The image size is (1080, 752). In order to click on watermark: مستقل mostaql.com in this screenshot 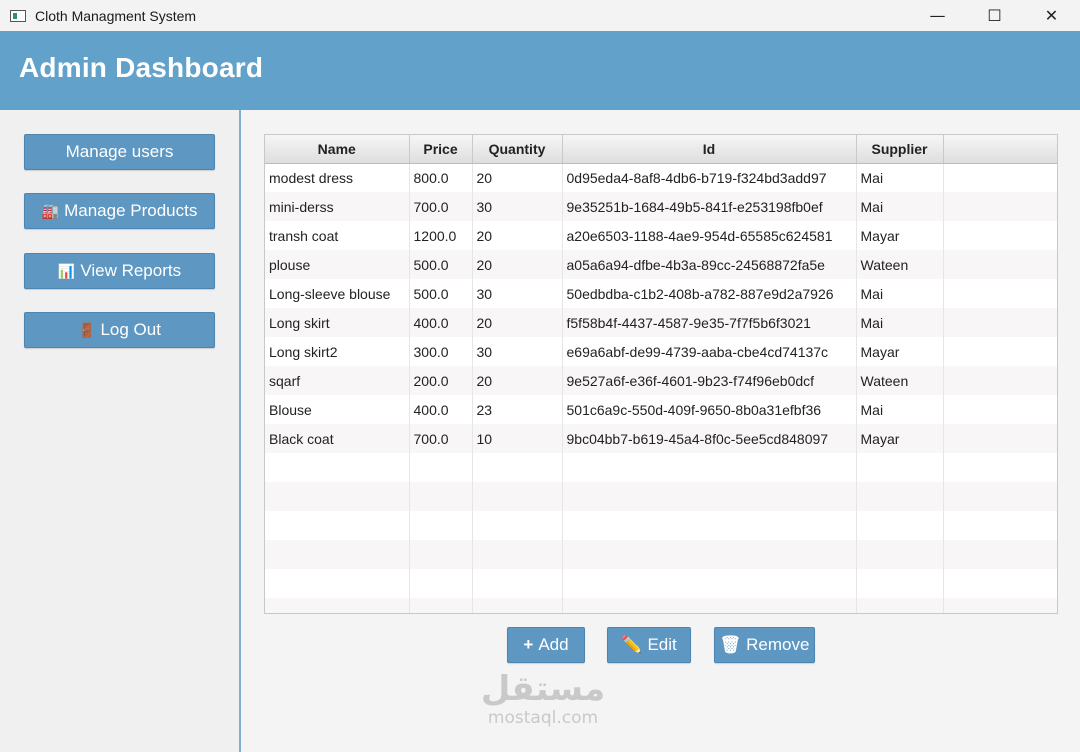, I will do `click(543, 699)`.